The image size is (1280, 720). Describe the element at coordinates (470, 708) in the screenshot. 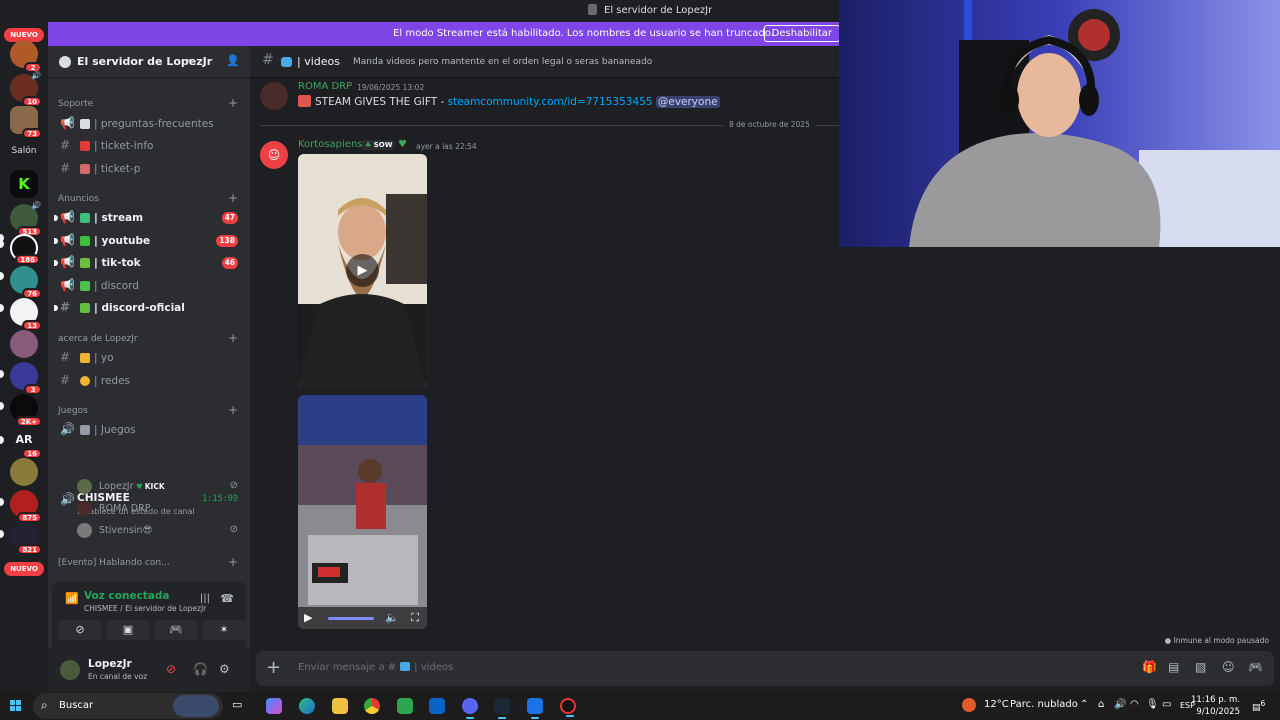

I see `discord-taskbar-icon` at that location.